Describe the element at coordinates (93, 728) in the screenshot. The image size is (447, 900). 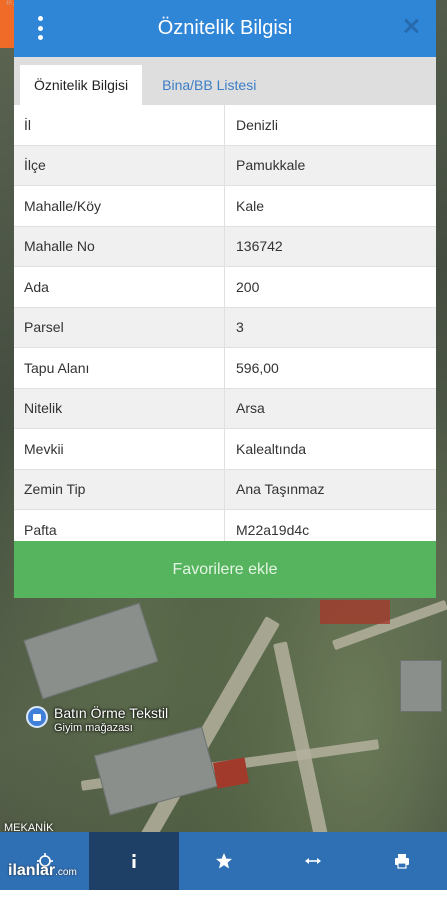
I see `map-place-category: Giyim mağazası` at that location.